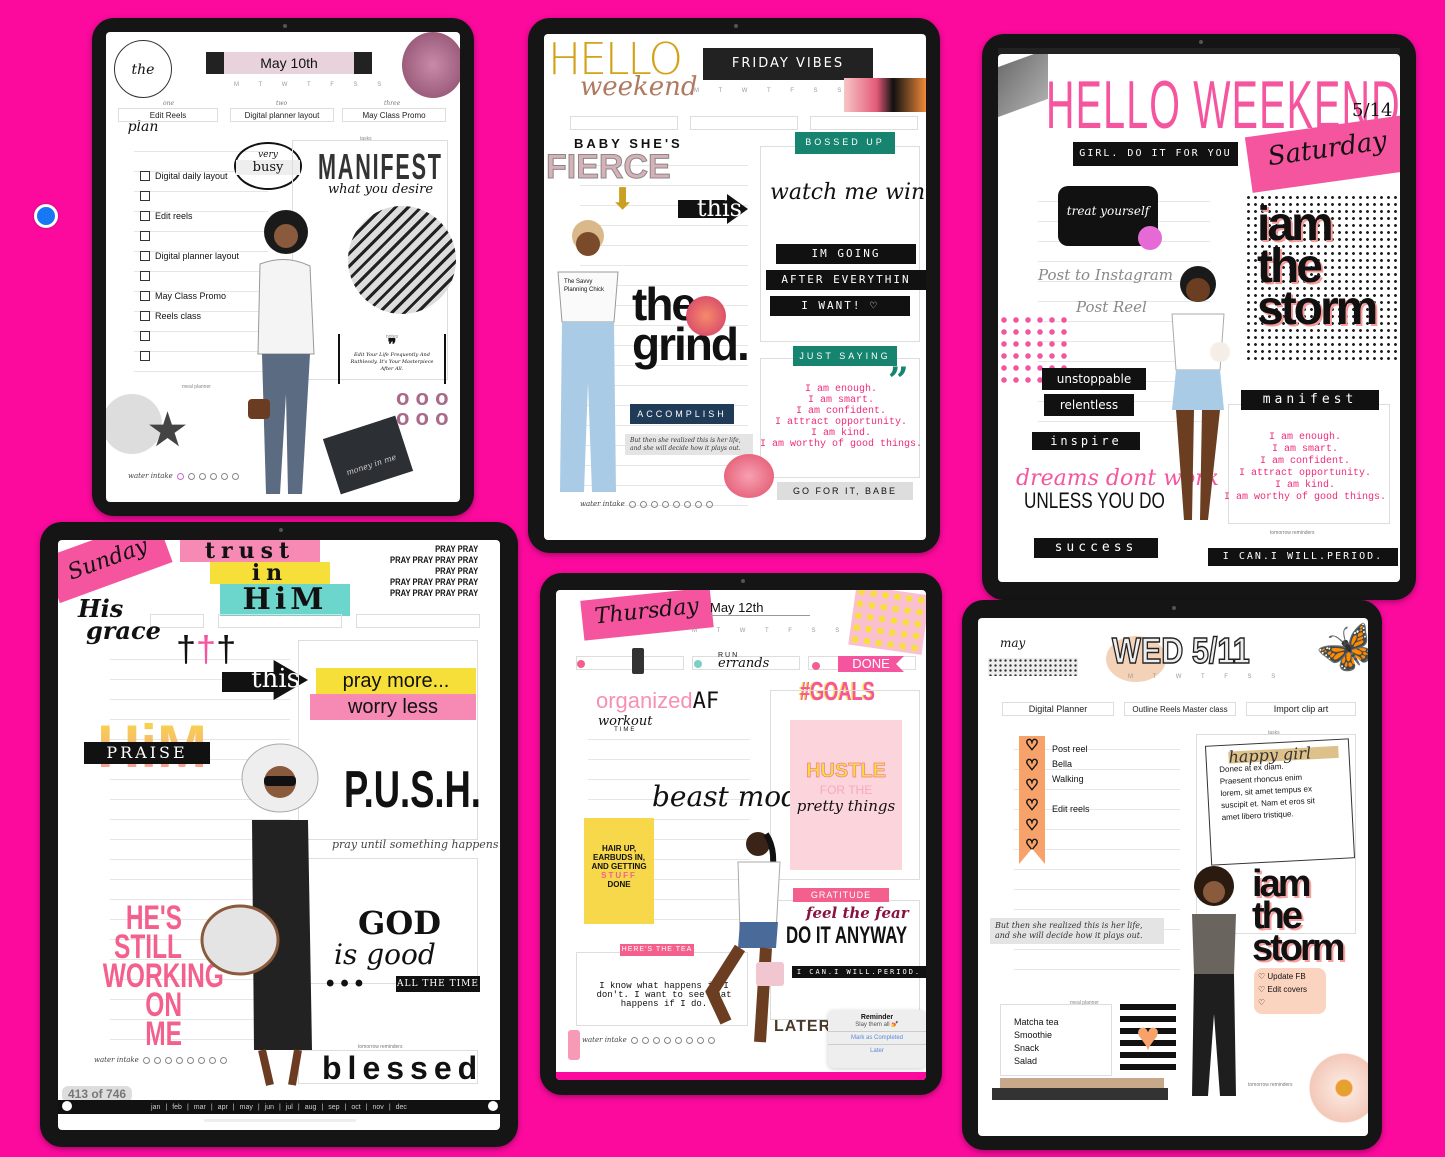 This screenshot has width=1445, height=1157. Describe the element at coordinates (438, 984) in the screenshot. I see `all-the-time-label: ALL THE TIME` at that location.